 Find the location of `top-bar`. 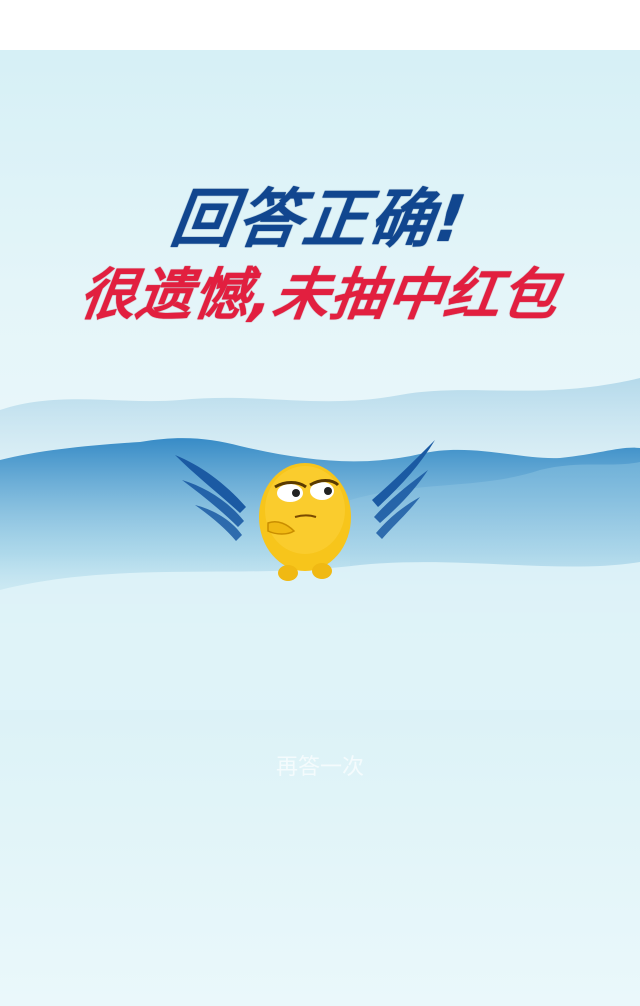

top-bar is located at coordinates (320, 25).